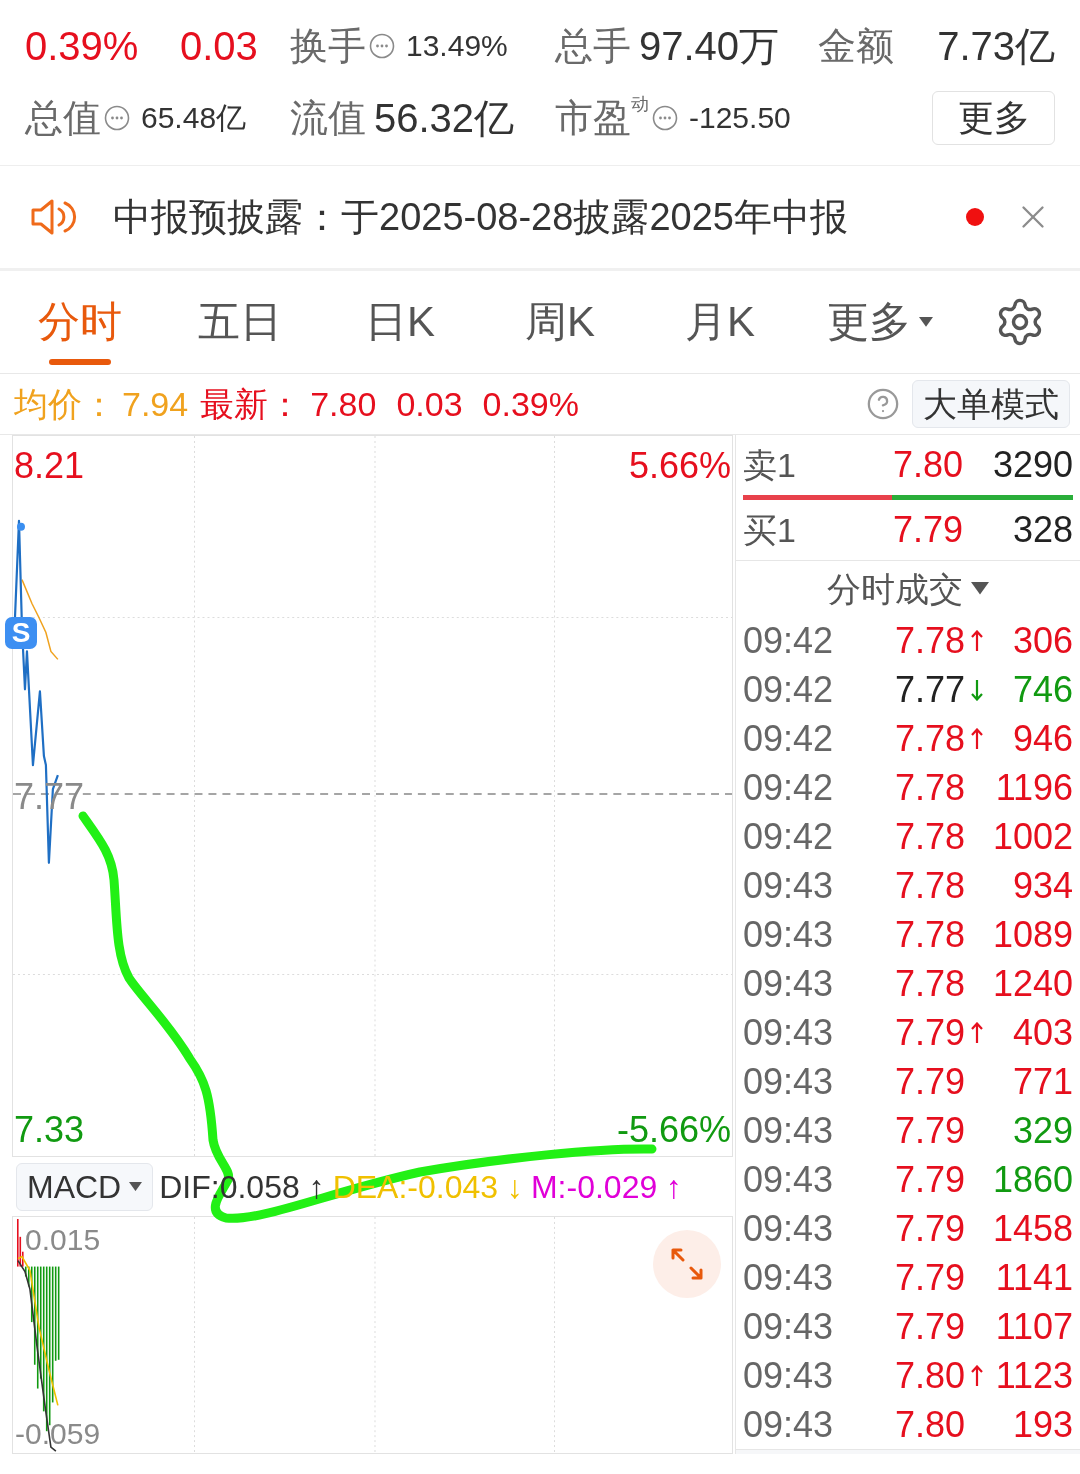  I want to click on axis-label: 7.33, so click(49, 1130).